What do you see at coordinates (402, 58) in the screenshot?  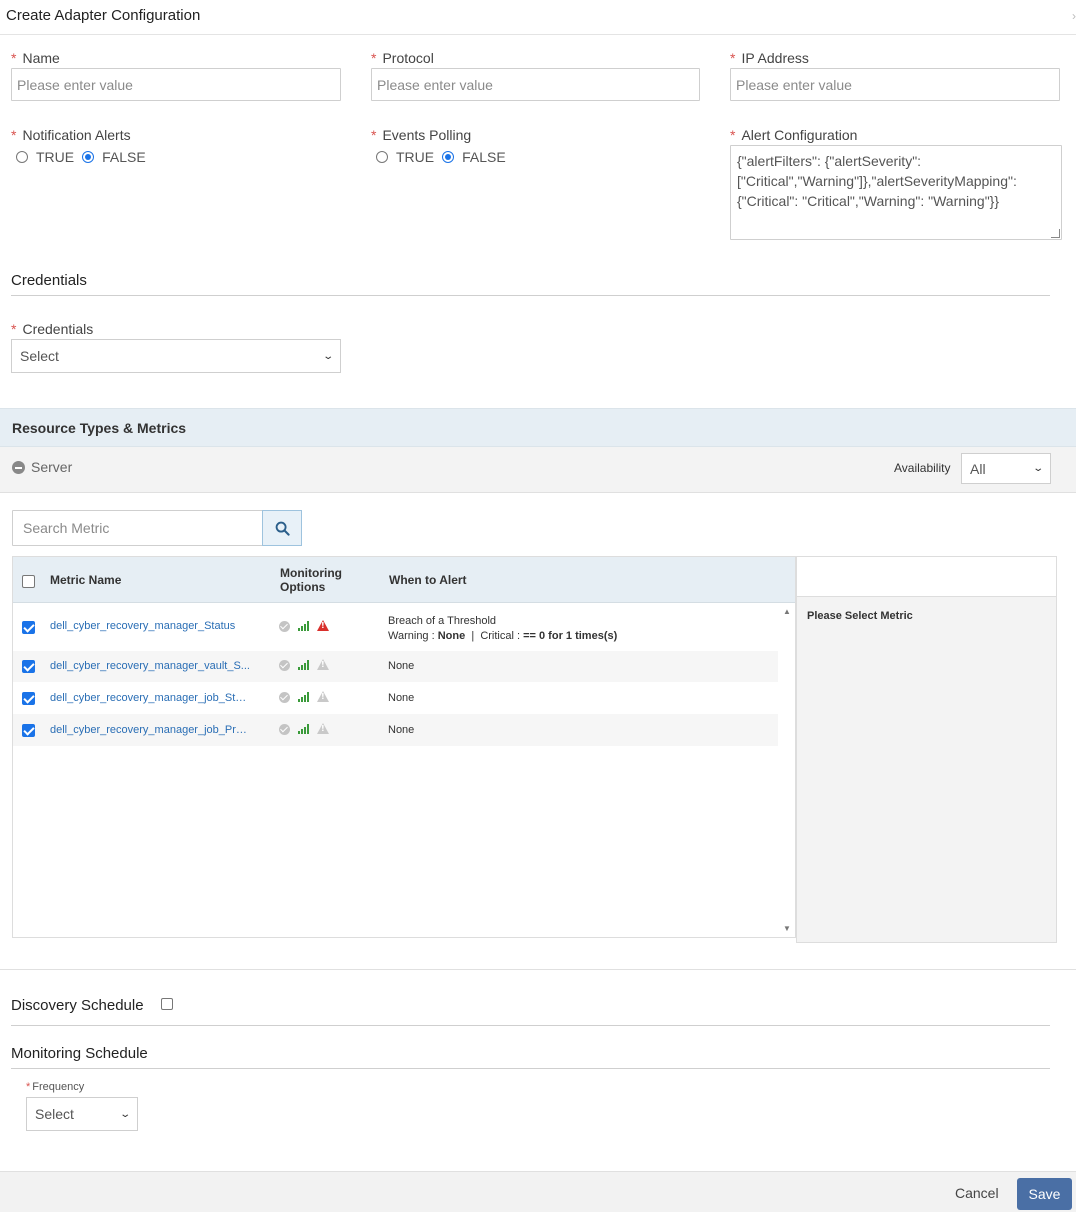 I see `protocol-label: * Protocol` at bounding box center [402, 58].